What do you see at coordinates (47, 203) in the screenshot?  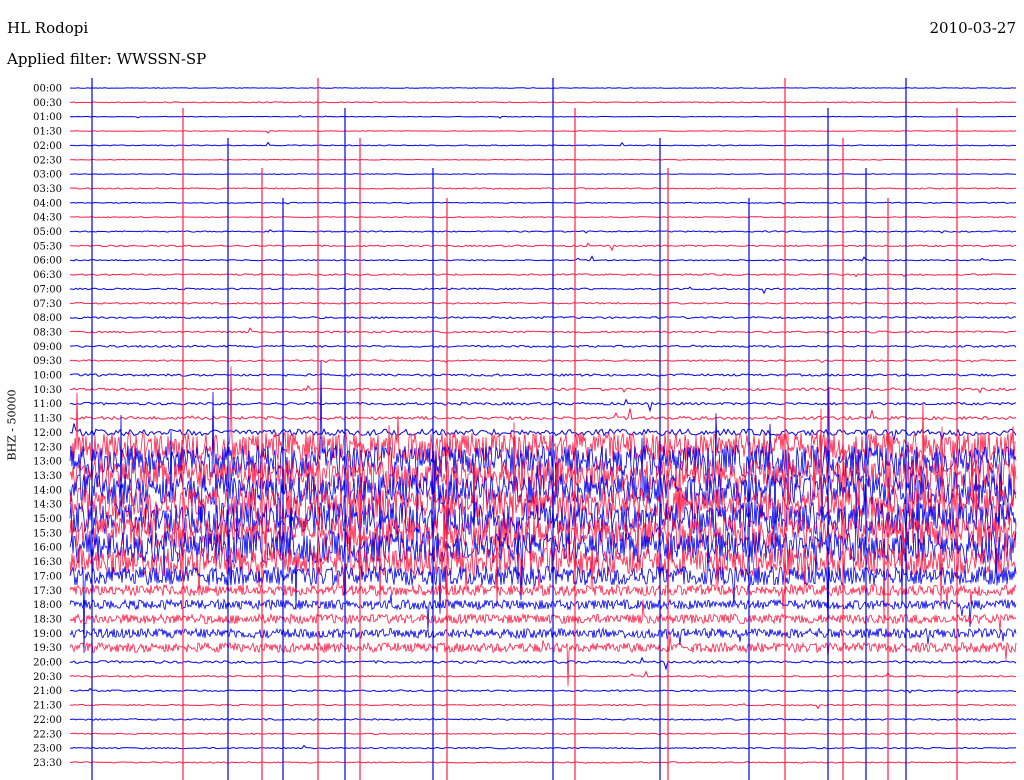 I see `row-label: 04:00` at bounding box center [47, 203].